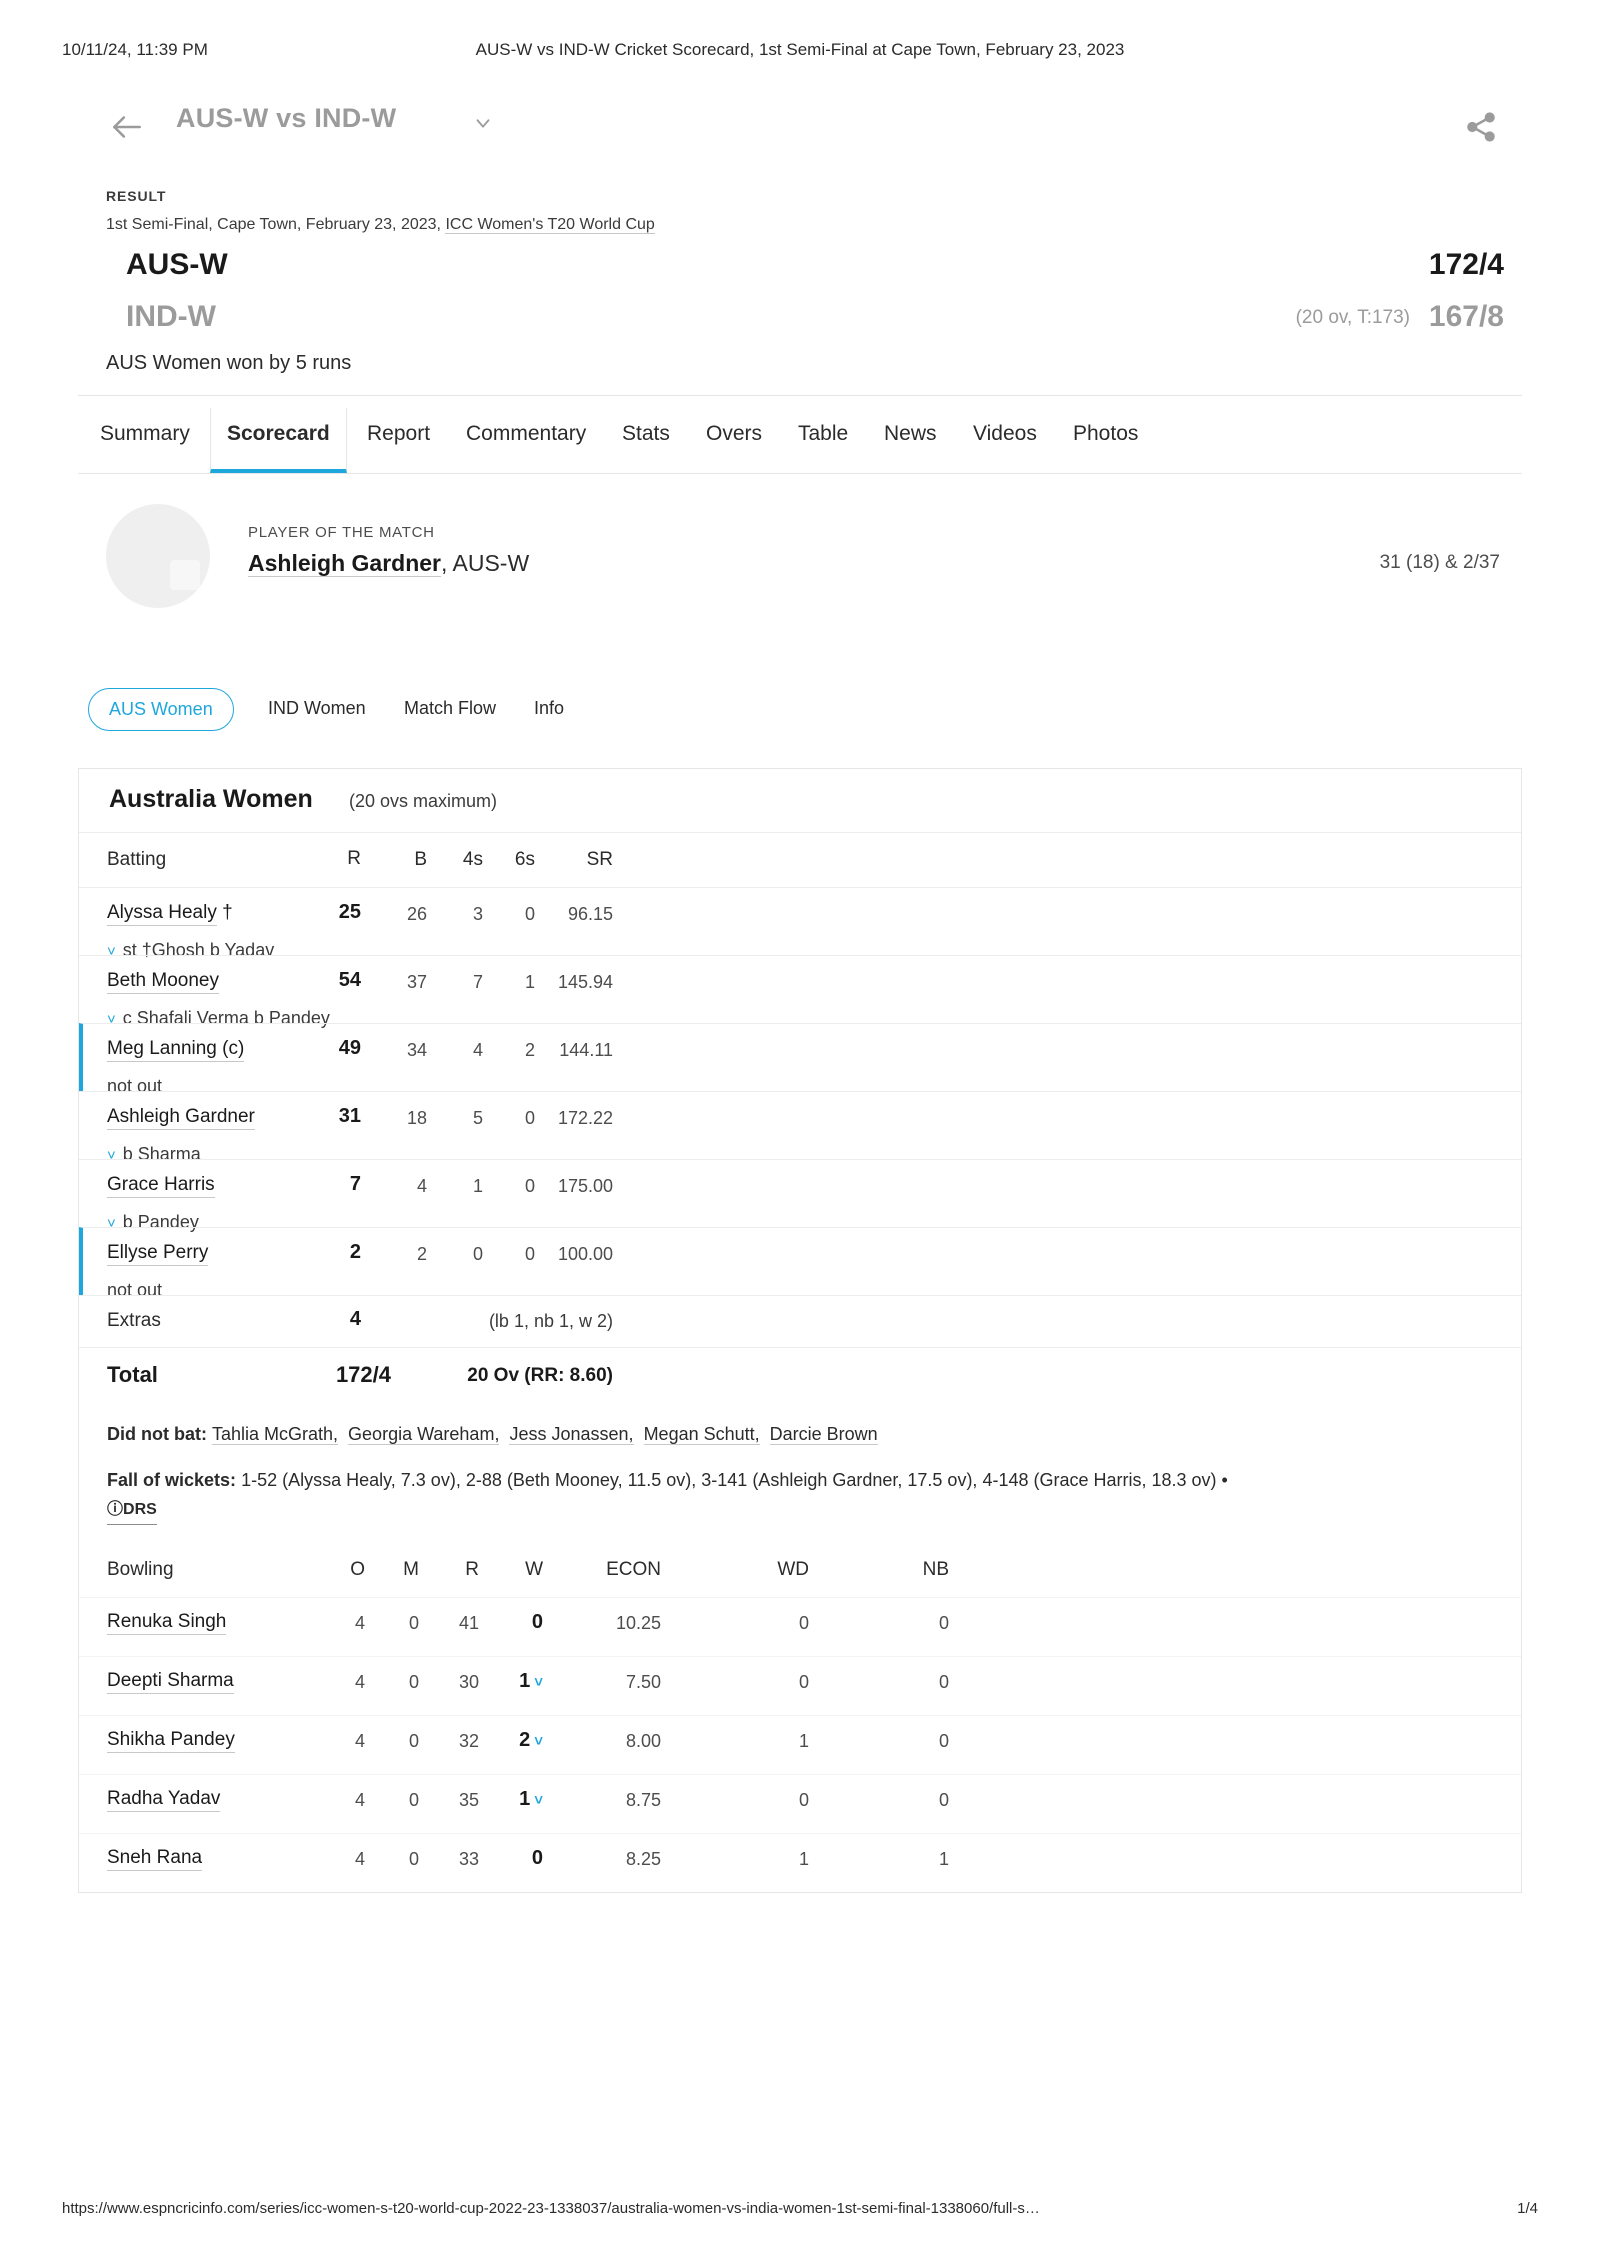 This screenshot has height=2263, width=1600. I want to click on innings-pill-info: Info, so click(549, 708).